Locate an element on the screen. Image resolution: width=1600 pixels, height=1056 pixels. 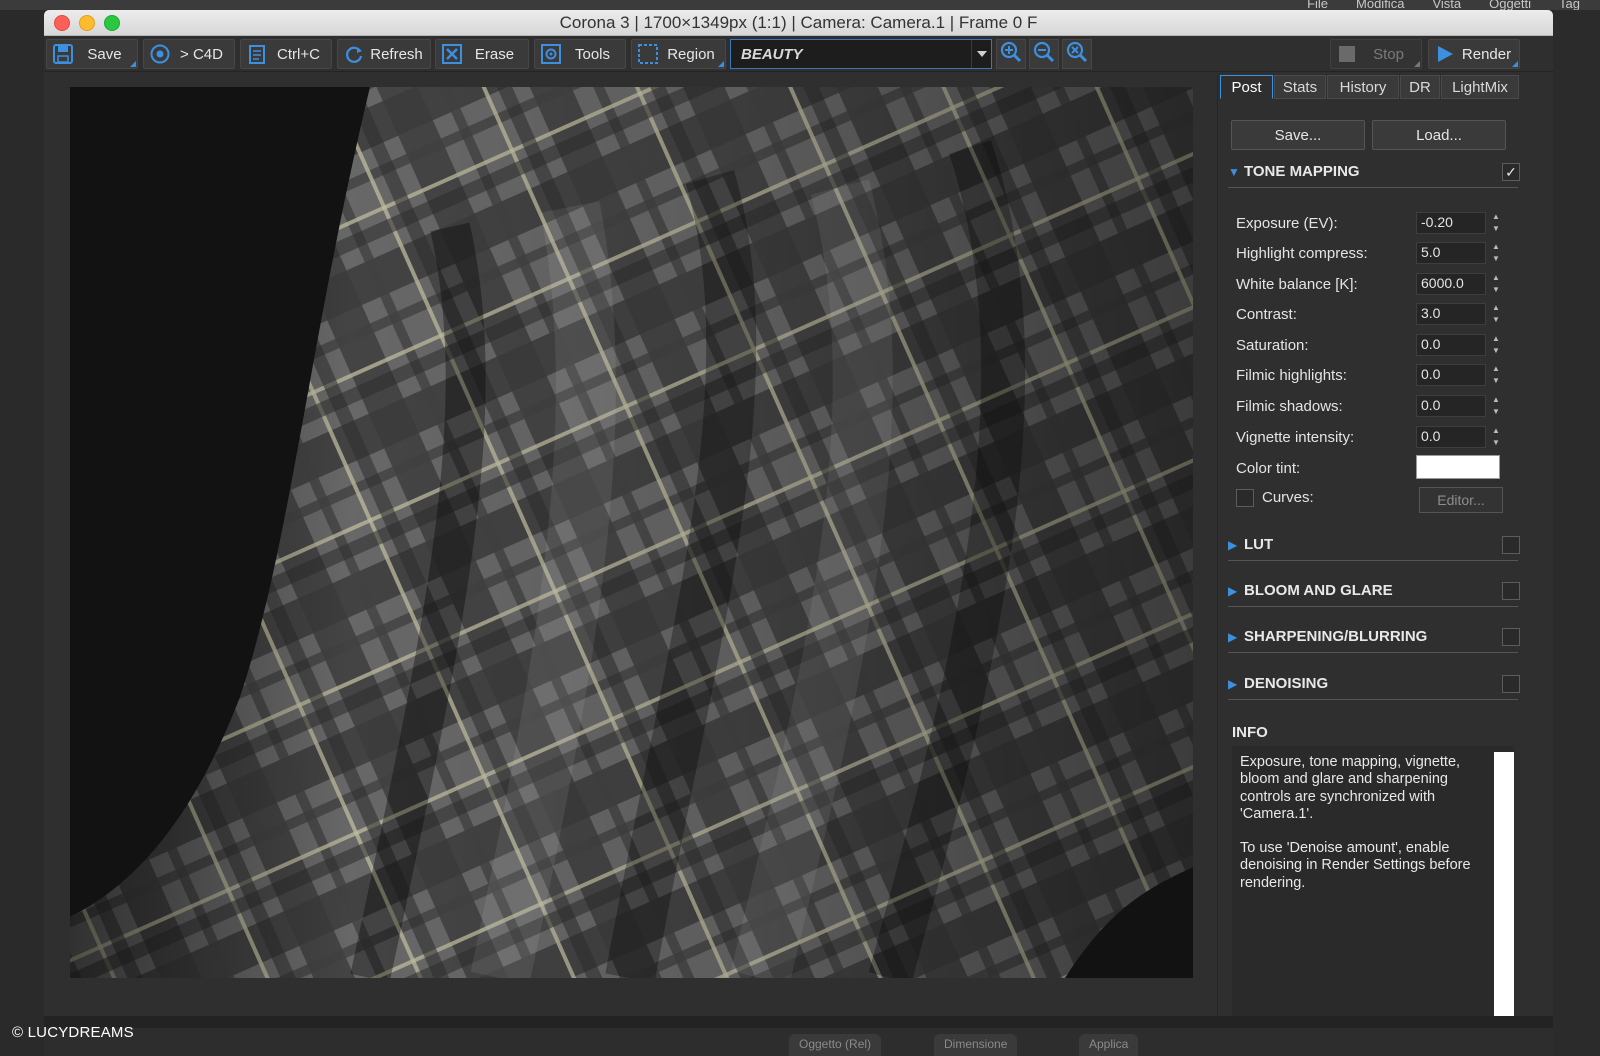
zoom-fit-button is located at coordinates (1077, 54).